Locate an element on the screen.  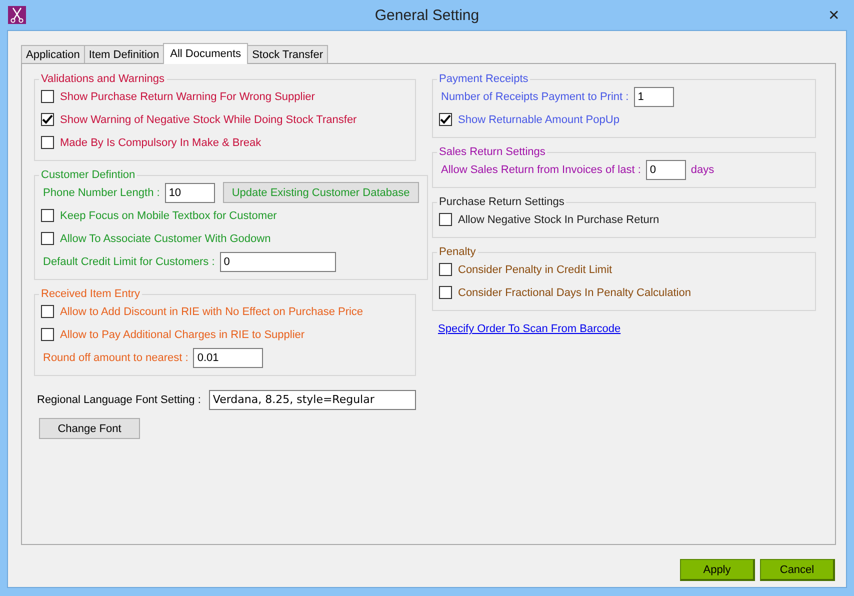
checkbox-label: Consider Penalty in Credit Limit is located at coordinates (535, 270).